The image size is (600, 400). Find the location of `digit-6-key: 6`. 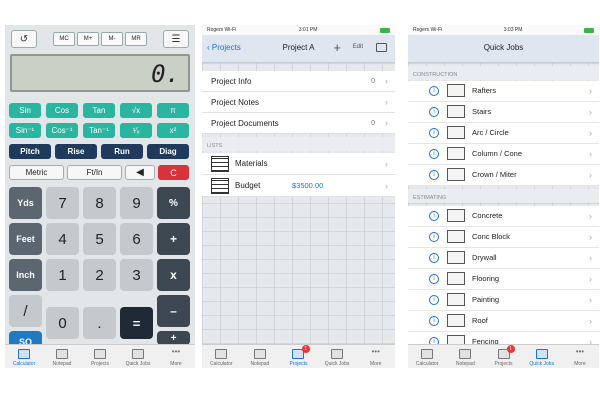

digit-6-key: 6 is located at coordinates (136, 239).